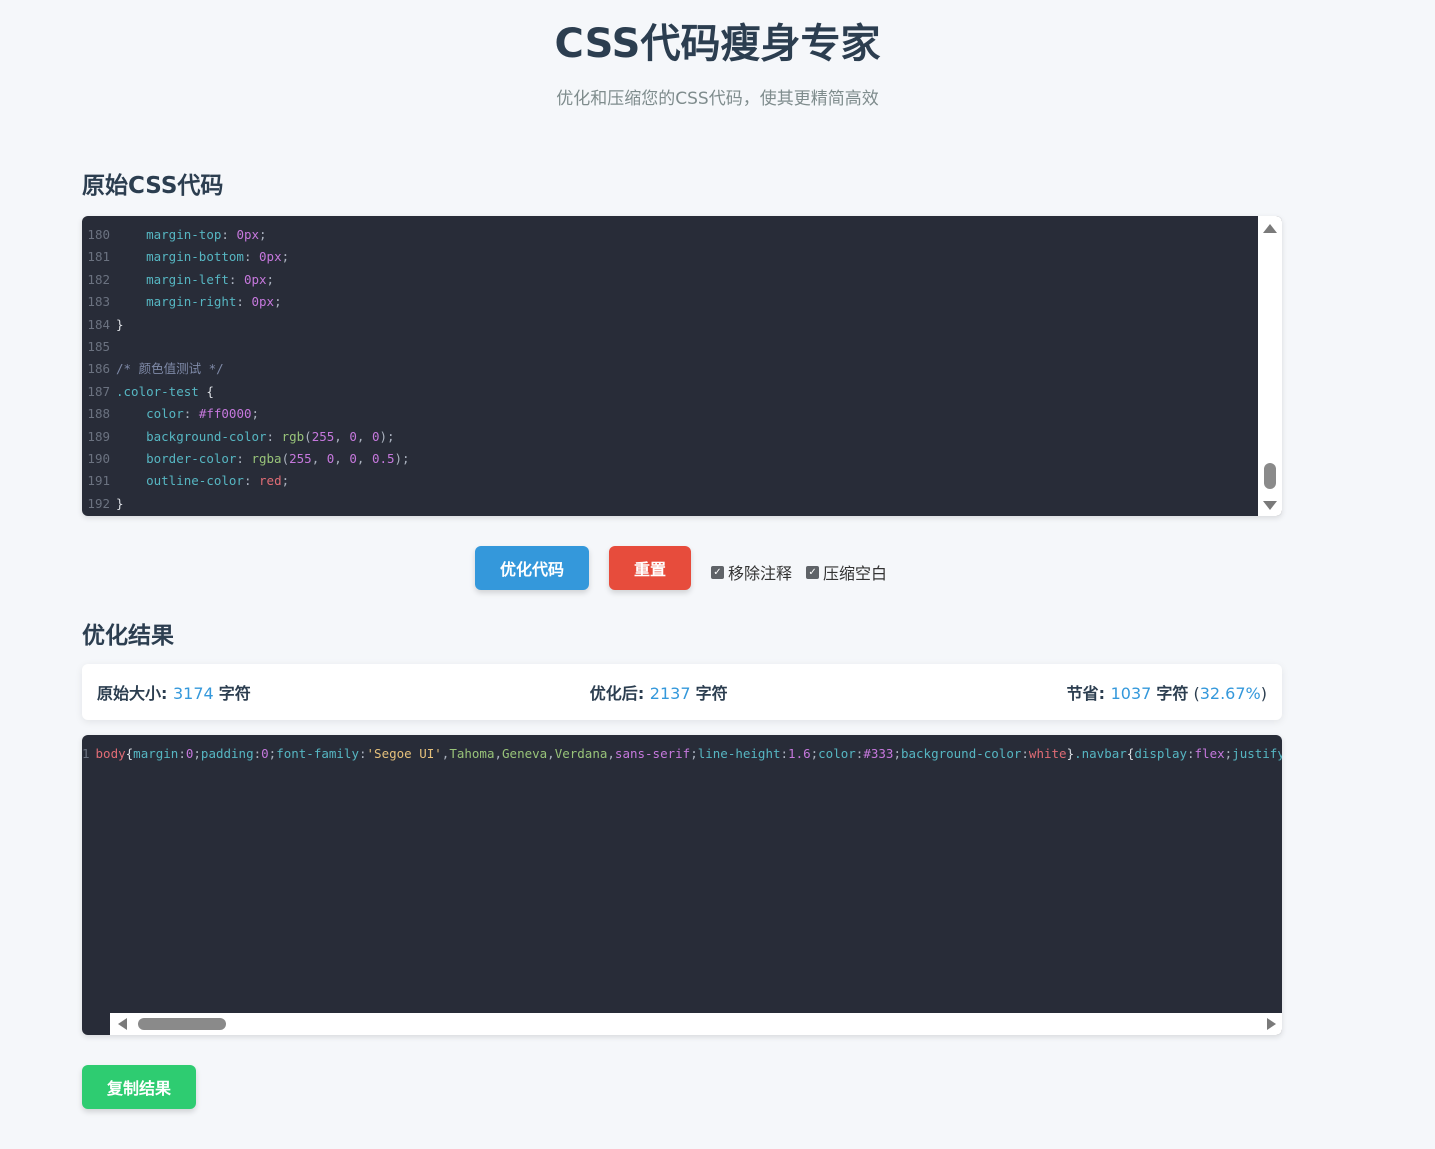 This screenshot has width=1435, height=1149. I want to click on code-token: sans-serif, so click(652, 753).